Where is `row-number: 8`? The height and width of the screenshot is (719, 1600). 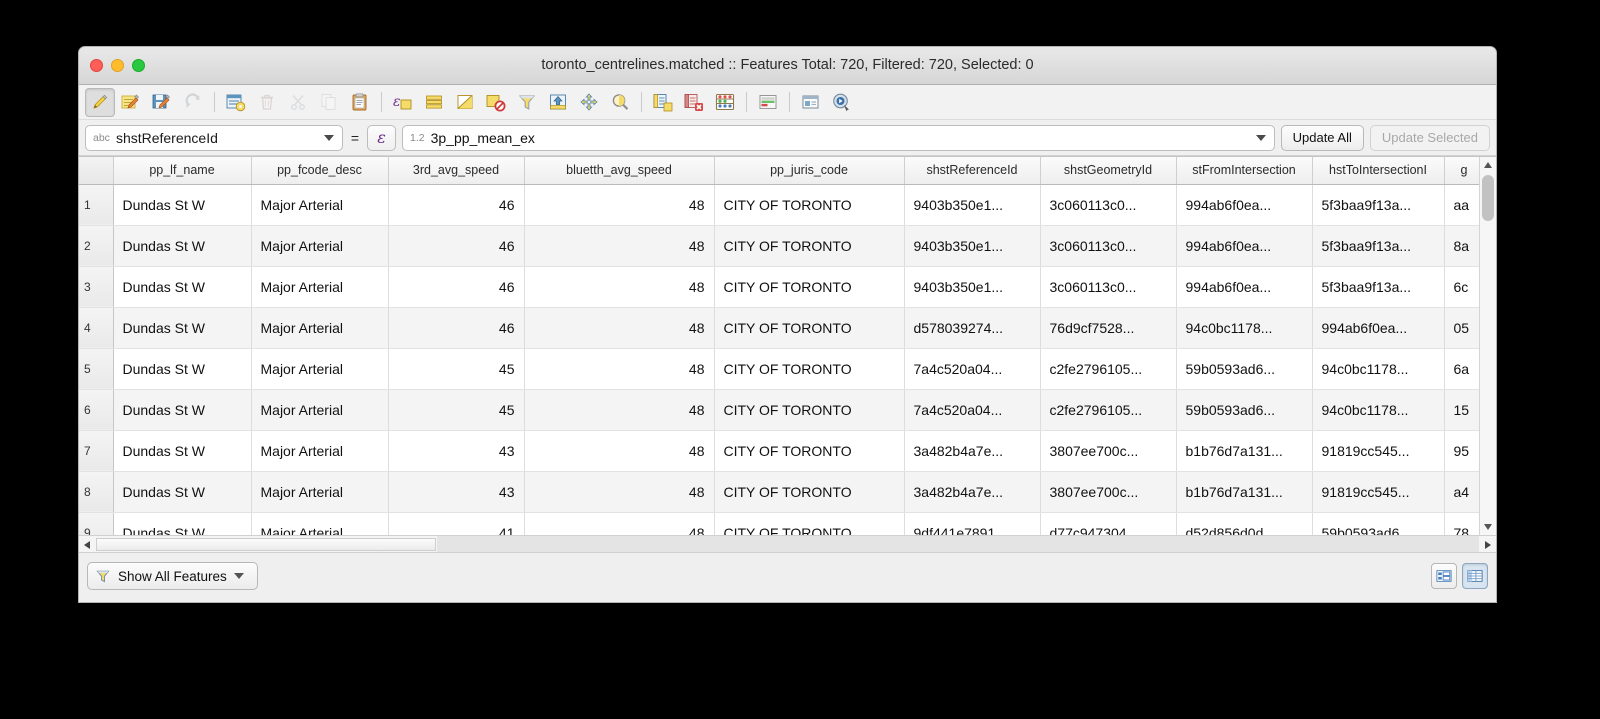
row-number: 8 is located at coordinates (96, 492).